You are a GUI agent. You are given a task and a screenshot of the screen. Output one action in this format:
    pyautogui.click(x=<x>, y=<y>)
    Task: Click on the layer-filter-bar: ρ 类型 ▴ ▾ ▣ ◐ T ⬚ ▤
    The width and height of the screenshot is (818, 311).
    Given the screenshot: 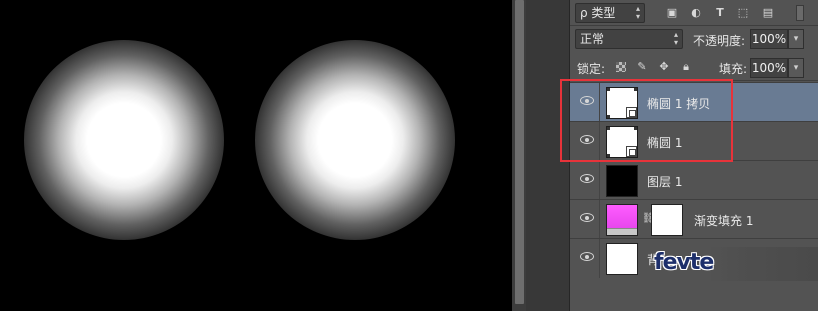 What is the action you would take?
    pyautogui.click(x=694, y=13)
    